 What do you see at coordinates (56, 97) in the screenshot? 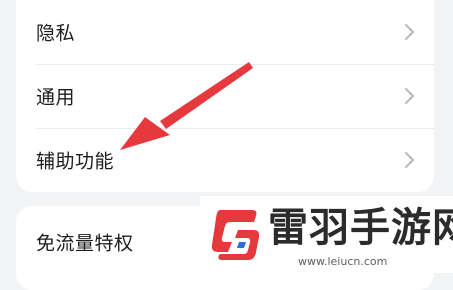
I see `settings-row-label: 通用` at bounding box center [56, 97].